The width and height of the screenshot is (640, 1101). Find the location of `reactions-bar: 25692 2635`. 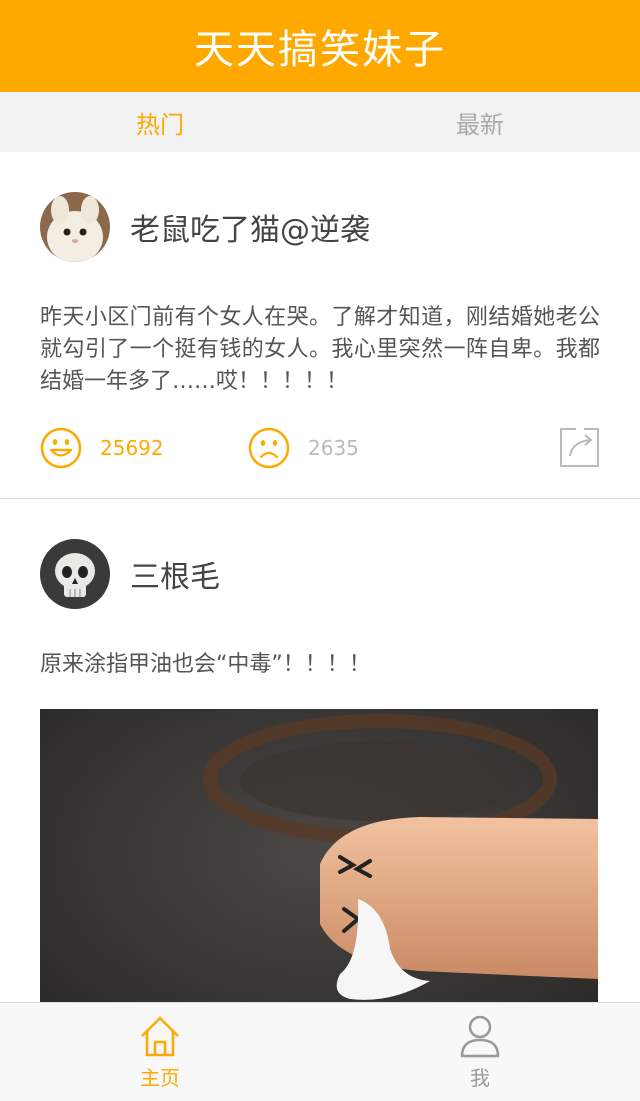

reactions-bar: 25692 2635 is located at coordinates (320, 448).